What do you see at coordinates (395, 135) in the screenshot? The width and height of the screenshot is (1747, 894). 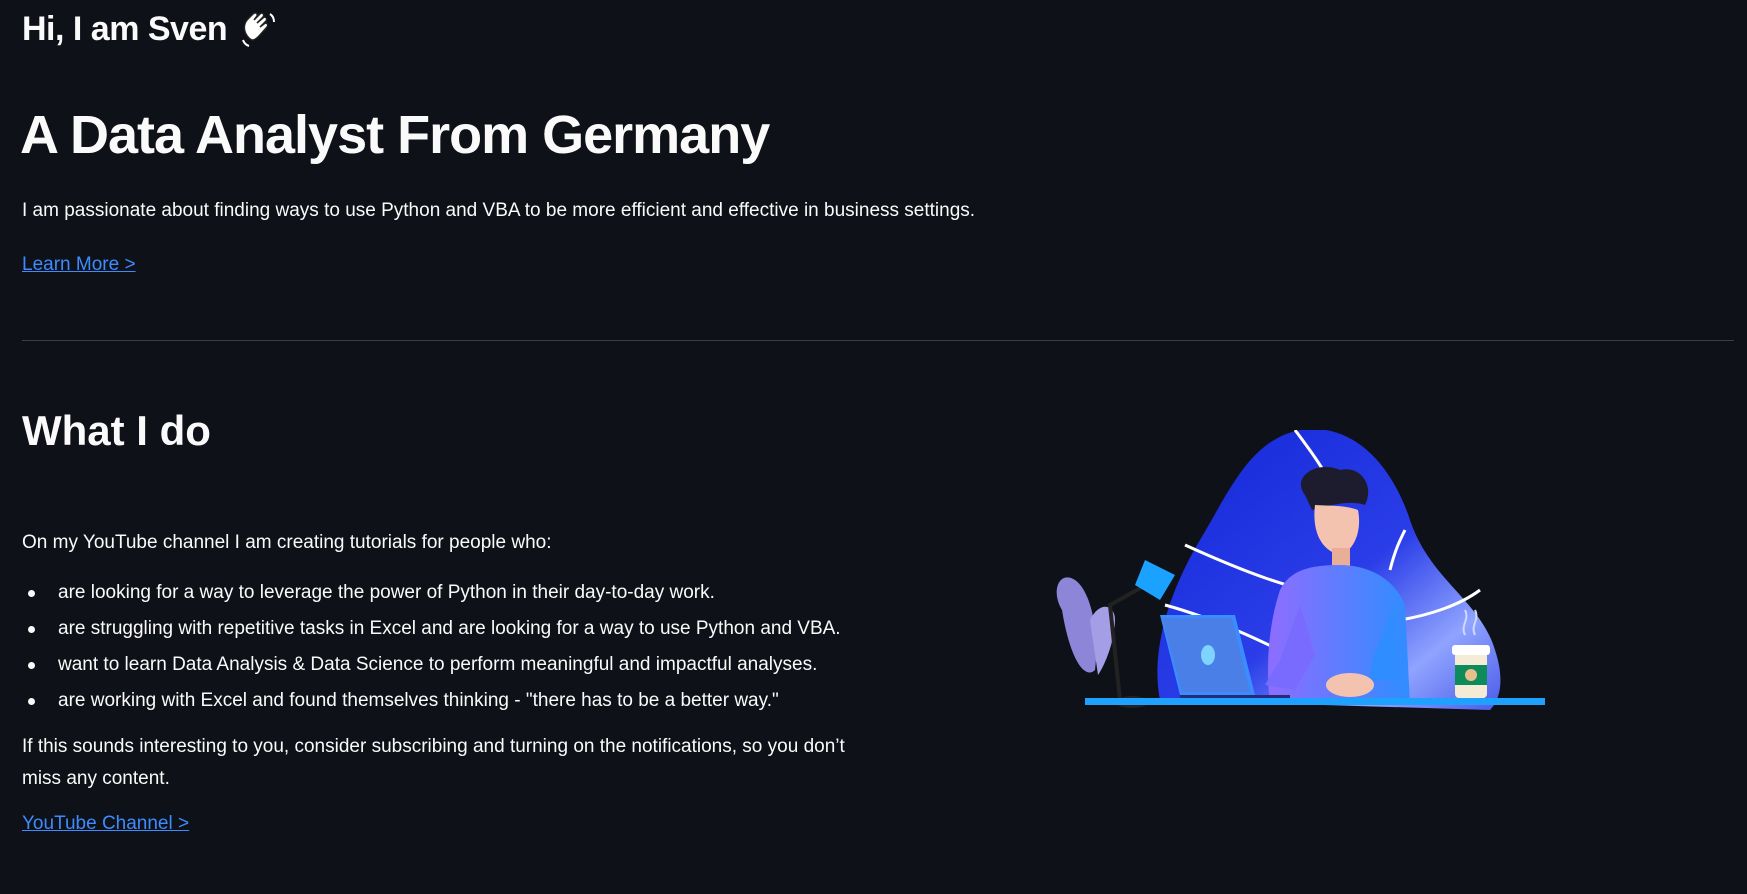 I see `page-title: A Data Analyst From Germany` at bounding box center [395, 135].